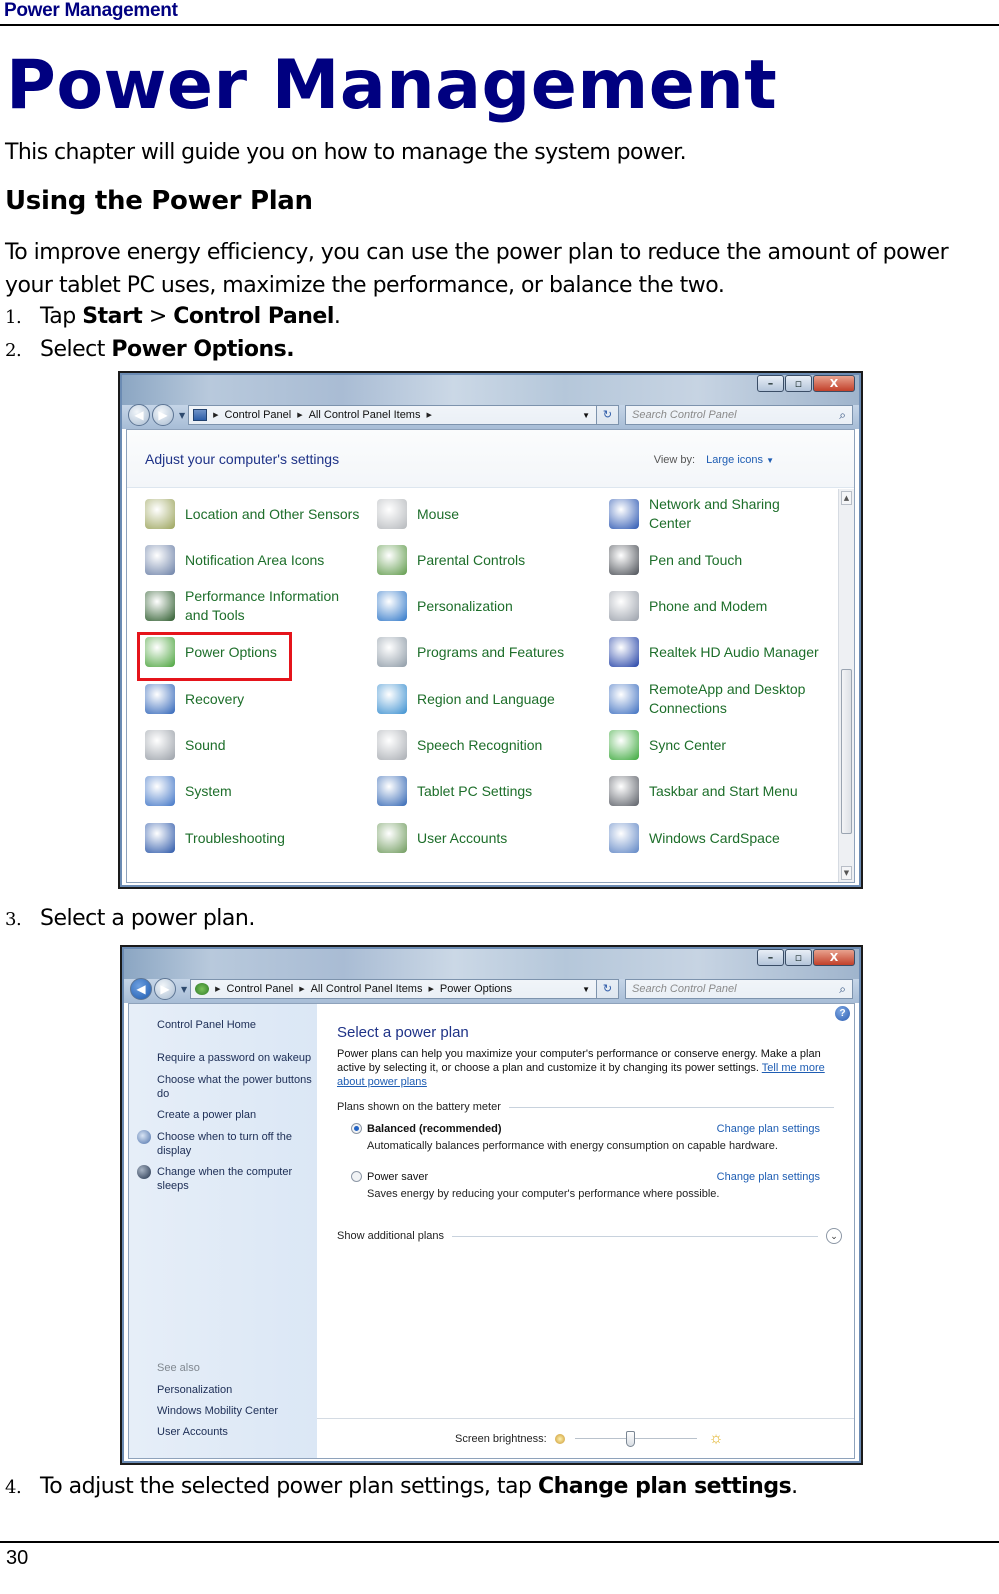 This screenshot has width=999, height=1594. I want to click on control-panel-item: Speech Recognition, so click(459, 745).